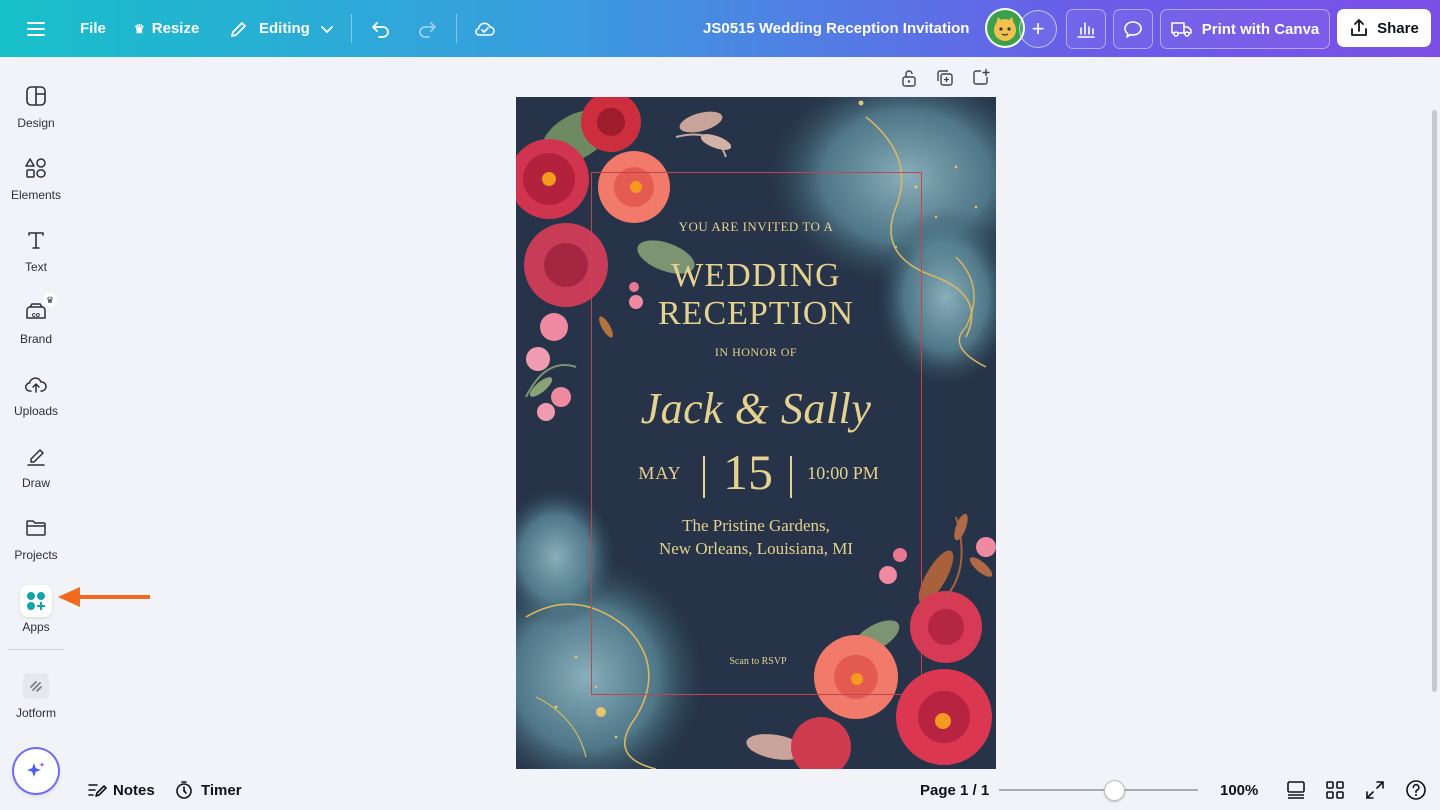 Image resolution: width=1440 pixels, height=810 pixels. Describe the element at coordinates (36, 195) in the screenshot. I see `sidebar-item-label: Elements` at that location.